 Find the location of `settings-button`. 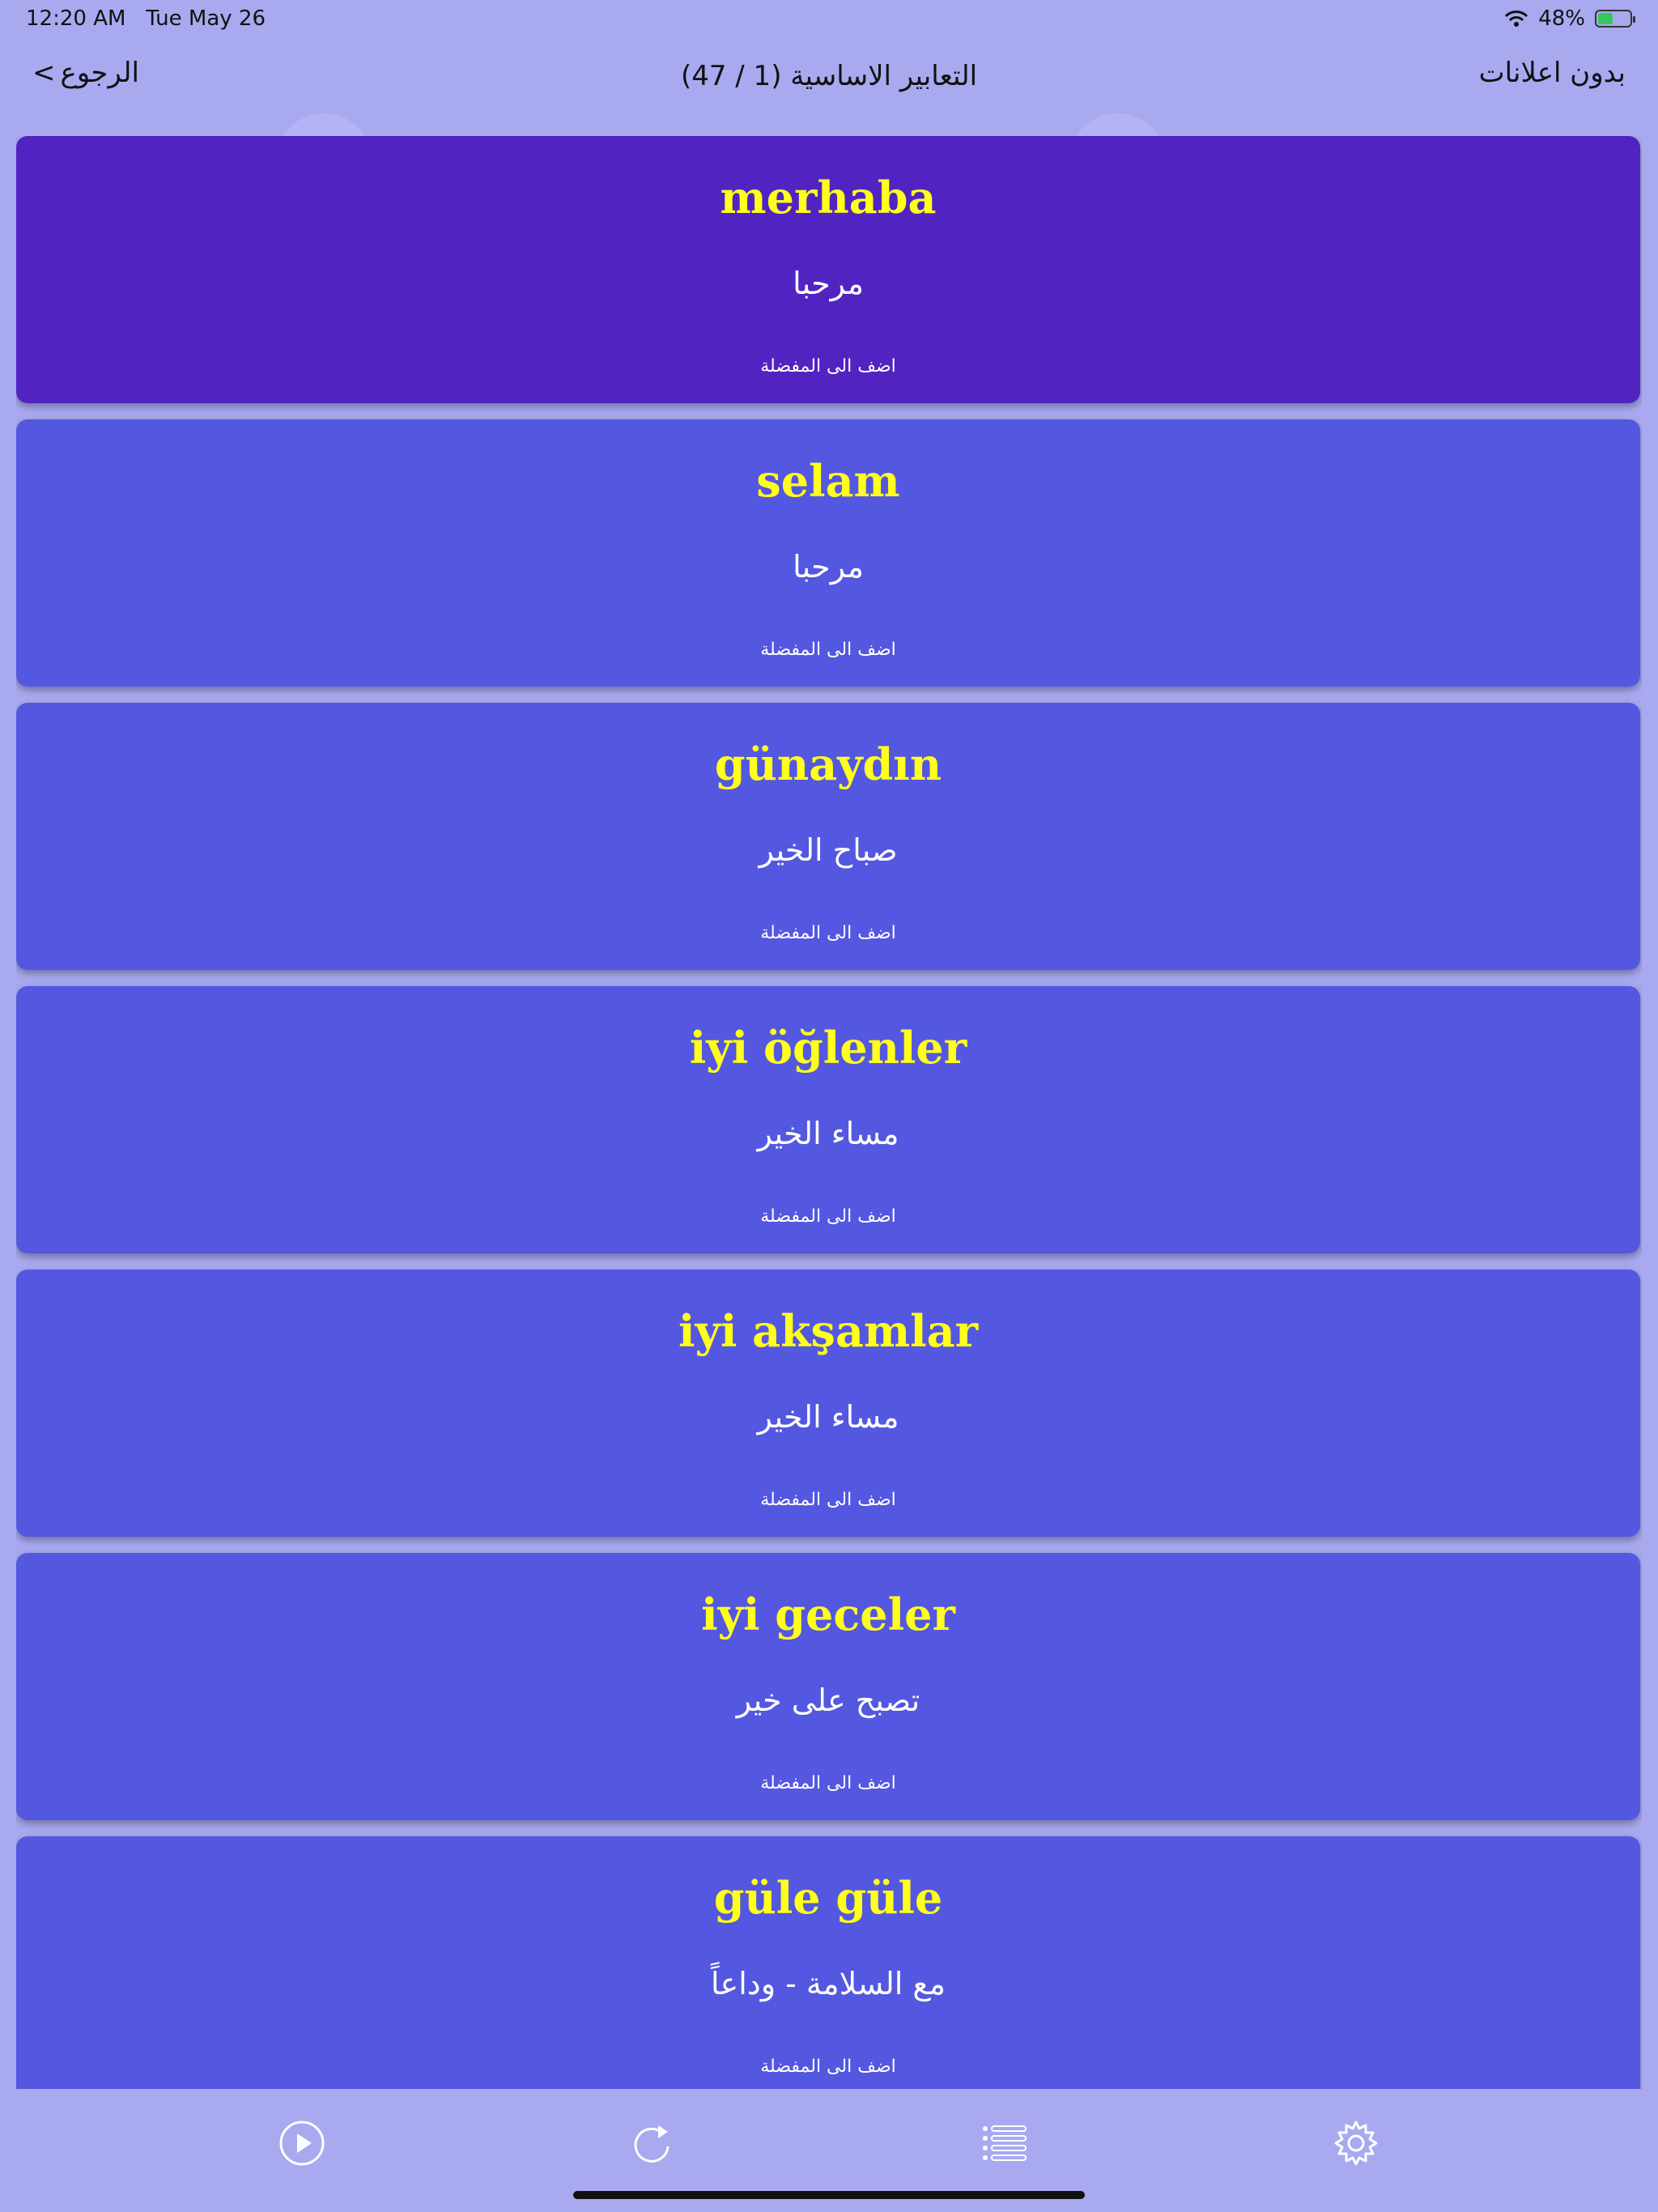

settings-button is located at coordinates (1356, 2144).